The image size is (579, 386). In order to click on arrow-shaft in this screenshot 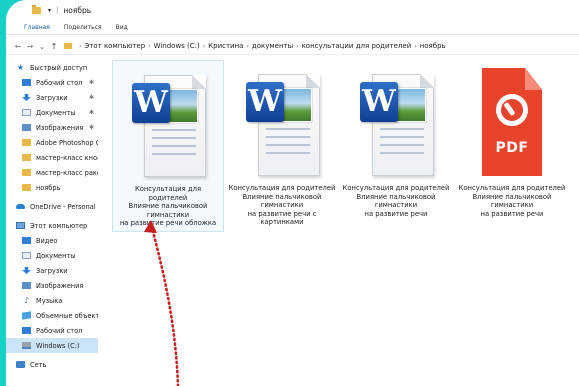, I will do `click(165, 306)`.